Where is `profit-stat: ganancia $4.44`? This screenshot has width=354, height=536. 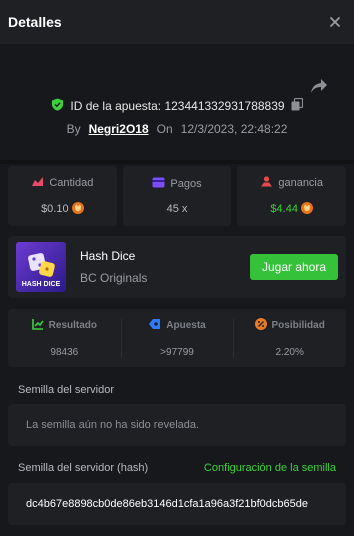
profit-stat: ganancia $4.44 is located at coordinates (292, 196).